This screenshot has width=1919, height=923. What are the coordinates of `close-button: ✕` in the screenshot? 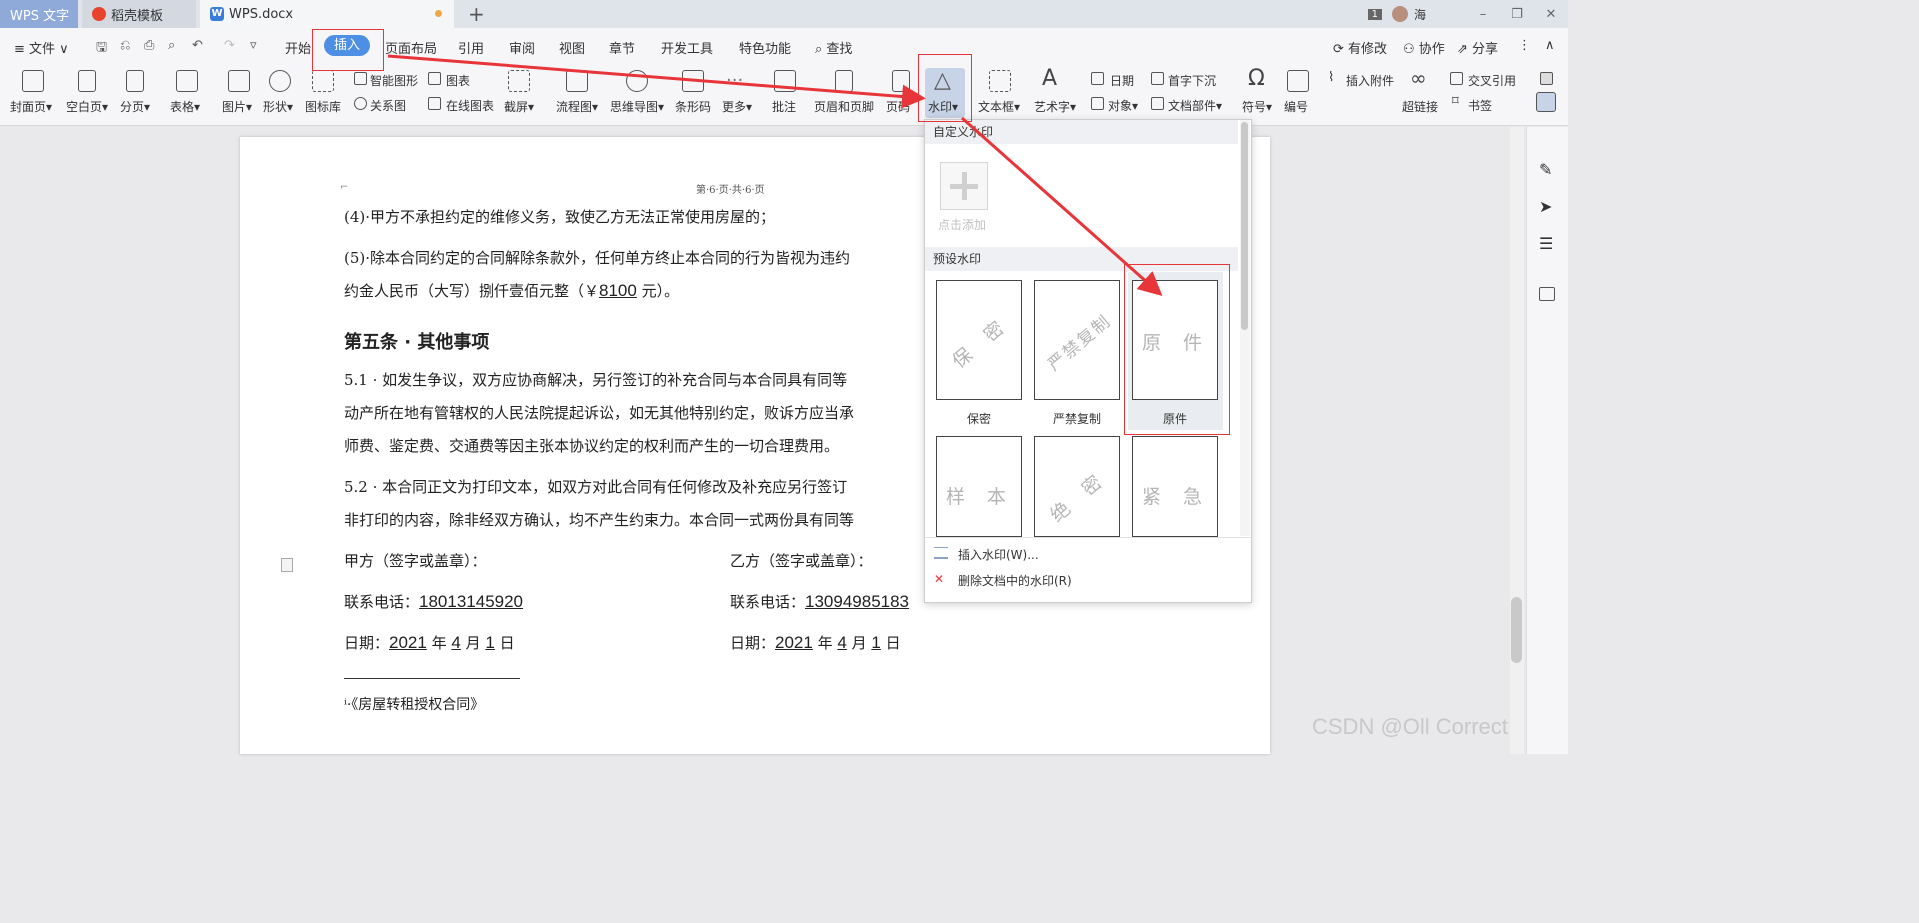 It's located at (1551, 14).